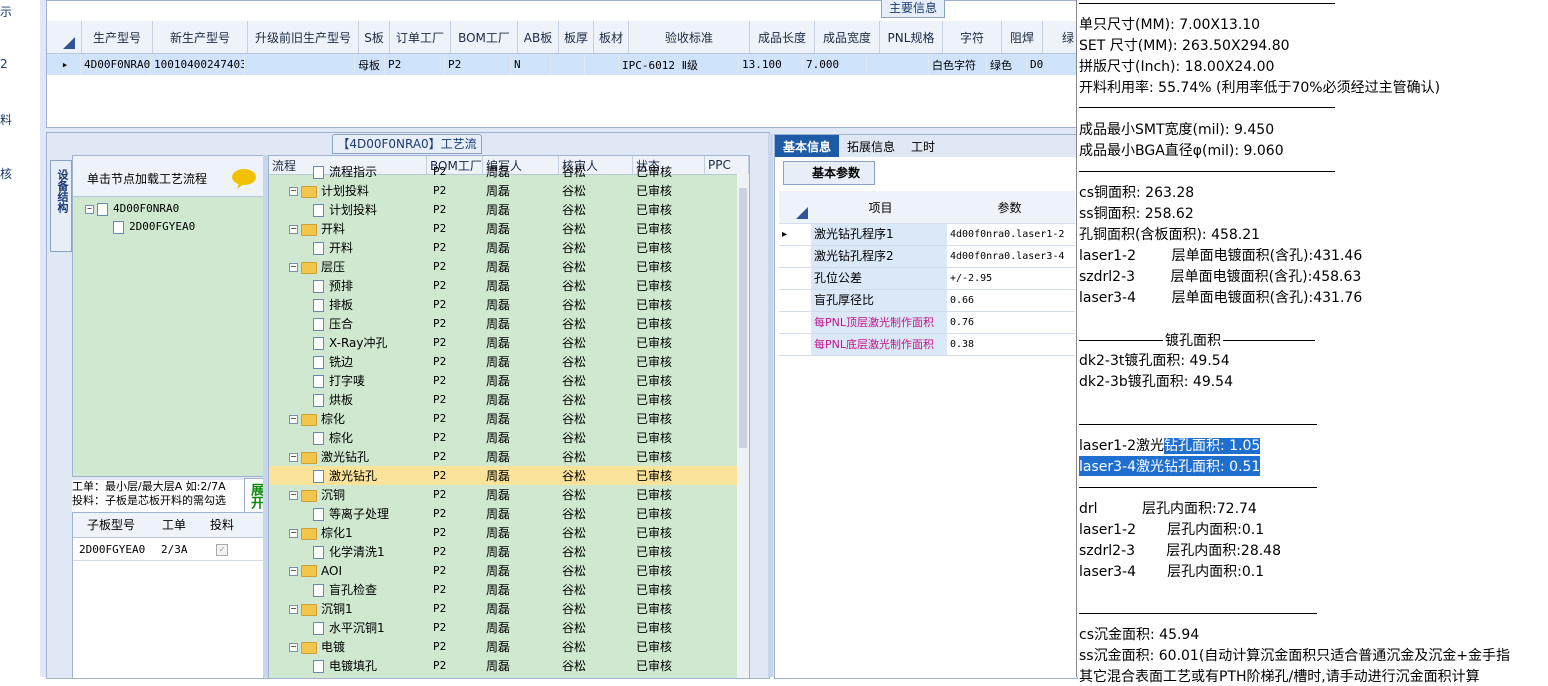  I want to click on flow-row: 等离子处理 P2 周磊 谷松 已审核, so click(509, 513).